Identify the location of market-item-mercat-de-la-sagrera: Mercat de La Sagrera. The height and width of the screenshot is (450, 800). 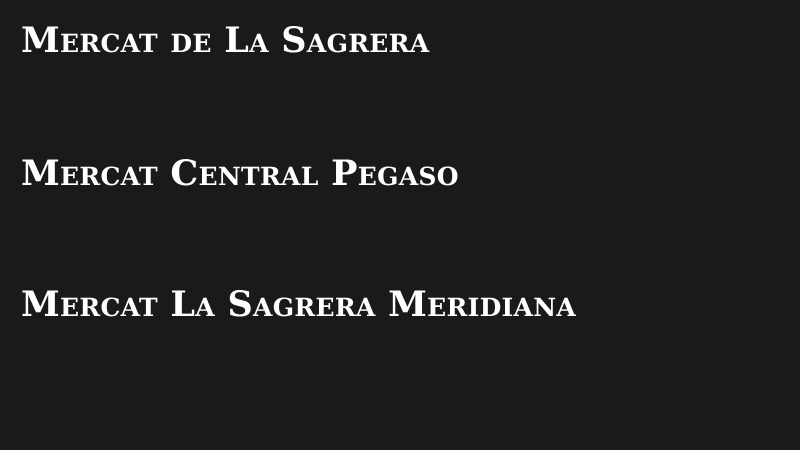
(225, 41).